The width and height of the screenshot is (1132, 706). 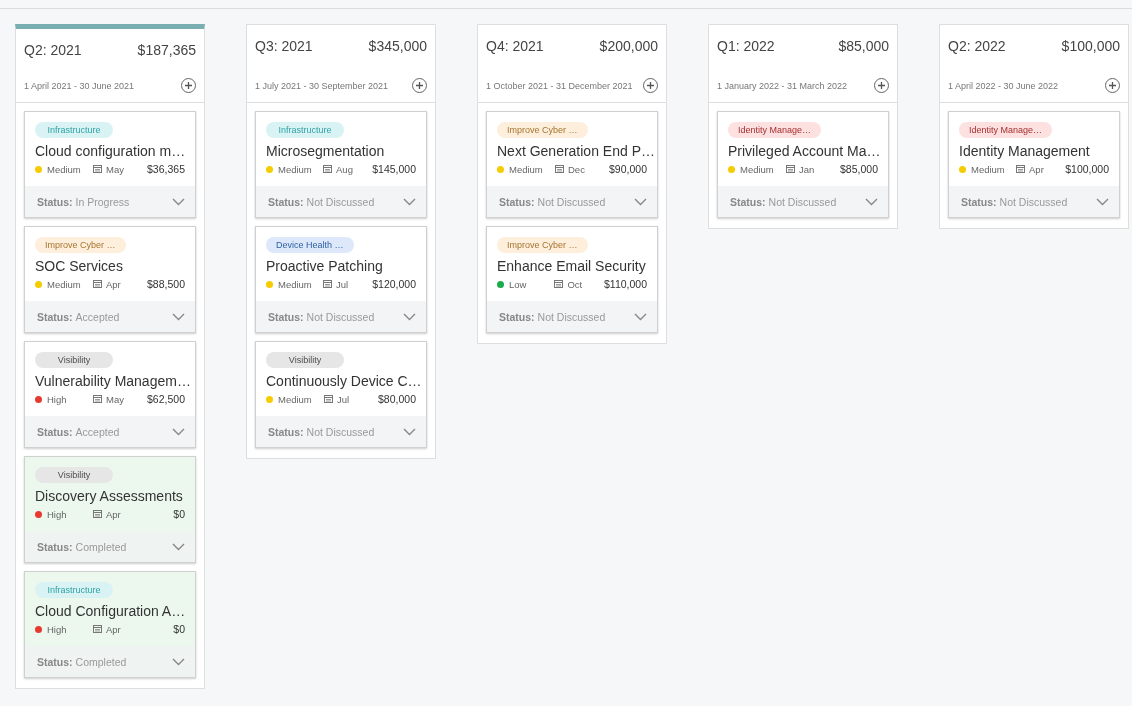 I want to click on initiative-card: Visibility Discovery Assessments High Apr $0 Status: Completed, so click(x=110, y=509).